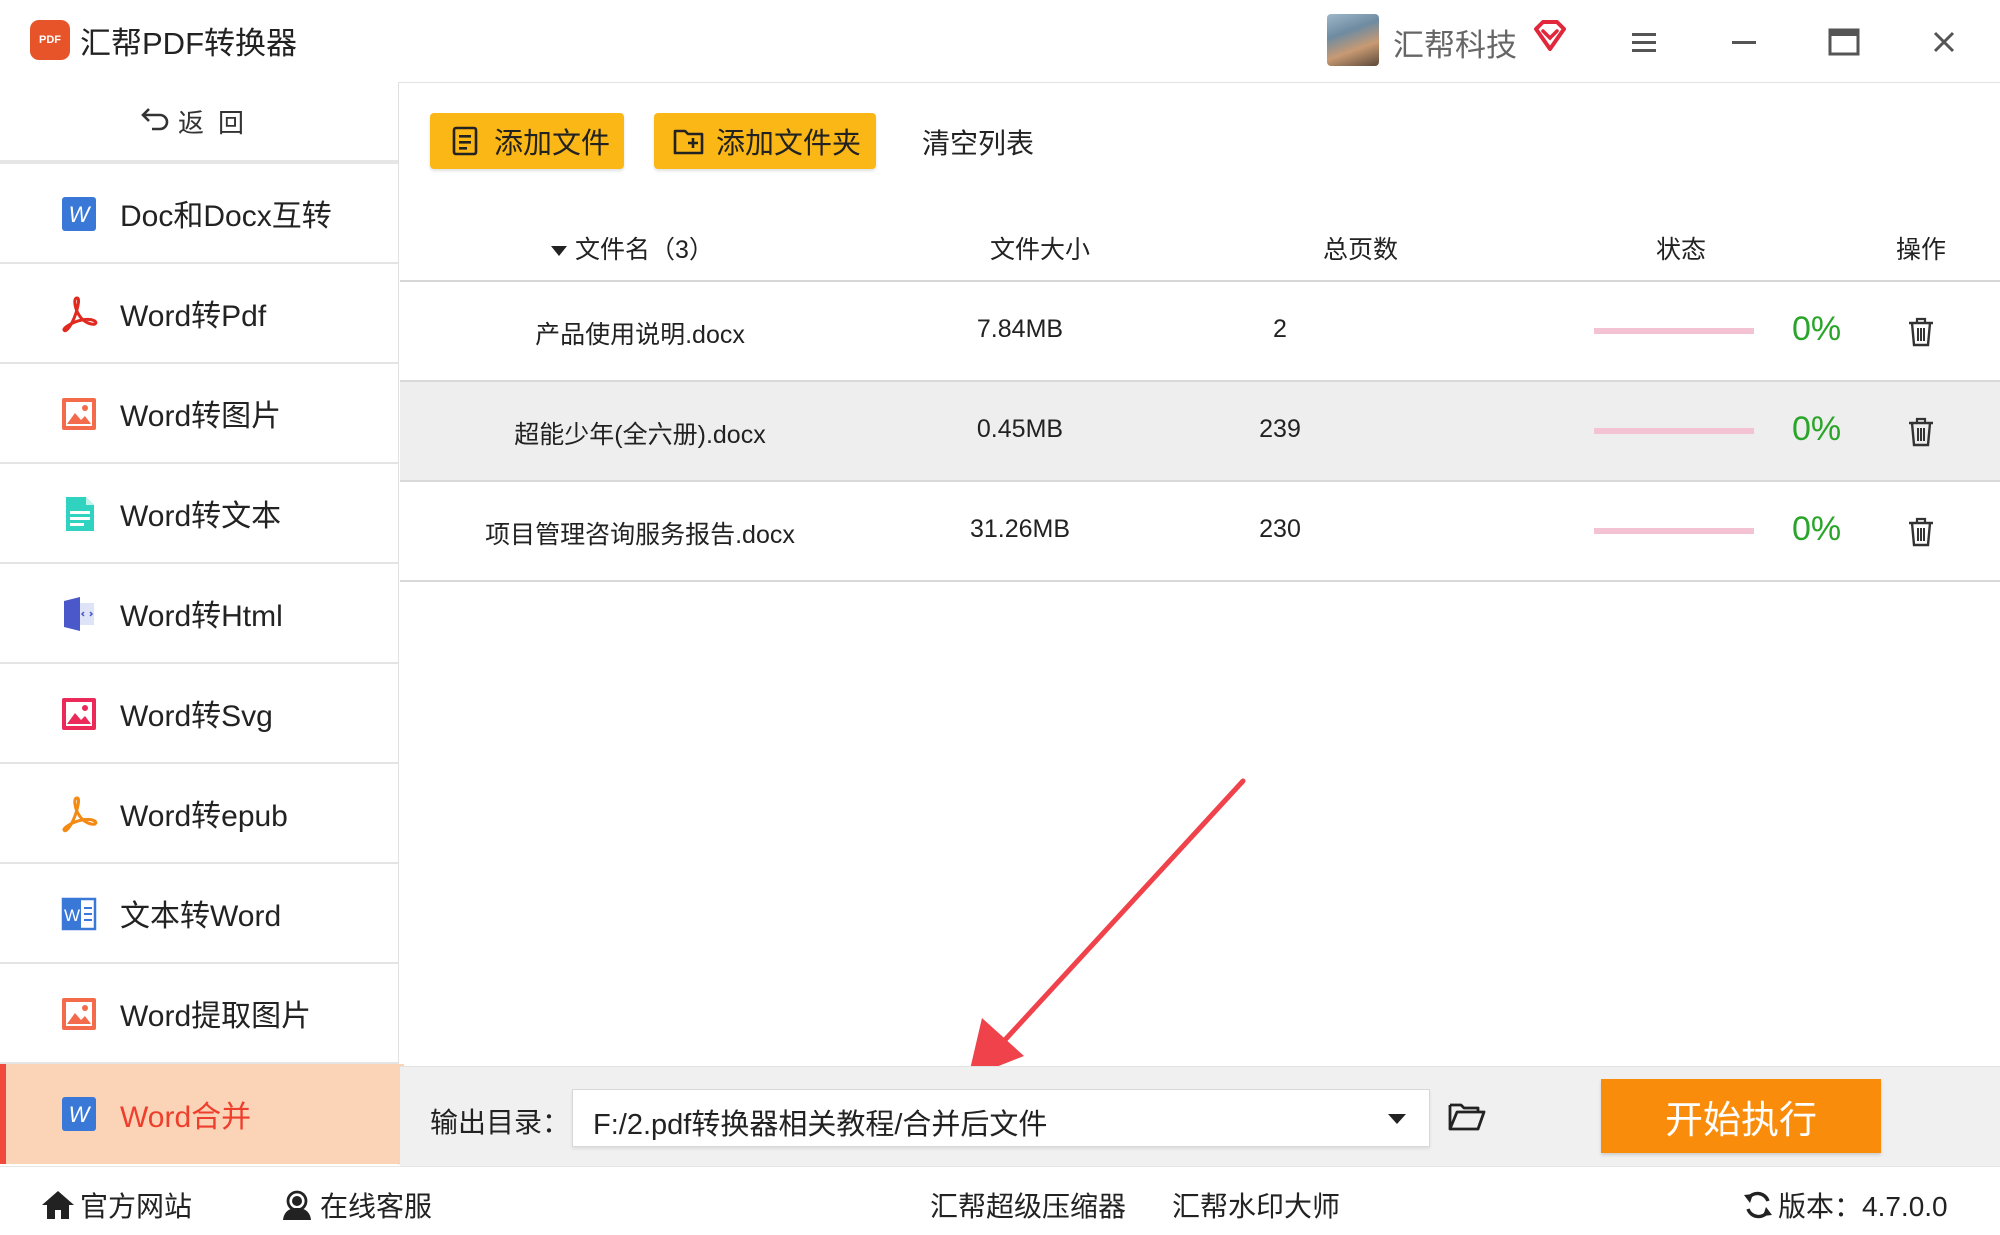  Describe the element at coordinates (1020, 329) in the screenshot. I see `file-size-cell: 7.84MB` at that location.